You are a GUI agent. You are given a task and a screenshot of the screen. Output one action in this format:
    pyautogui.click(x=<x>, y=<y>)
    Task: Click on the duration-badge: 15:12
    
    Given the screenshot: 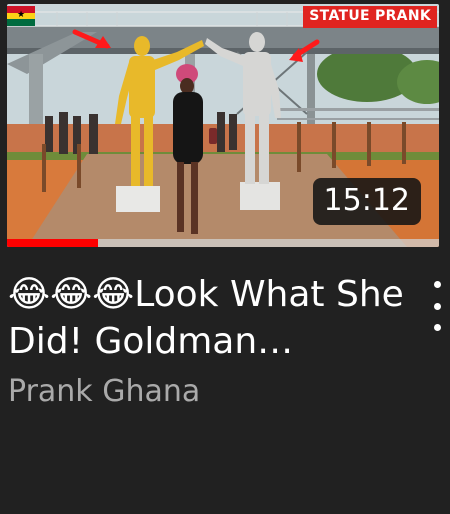 What is the action you would take?
    pyautogui.click(x=366, y=201)
    